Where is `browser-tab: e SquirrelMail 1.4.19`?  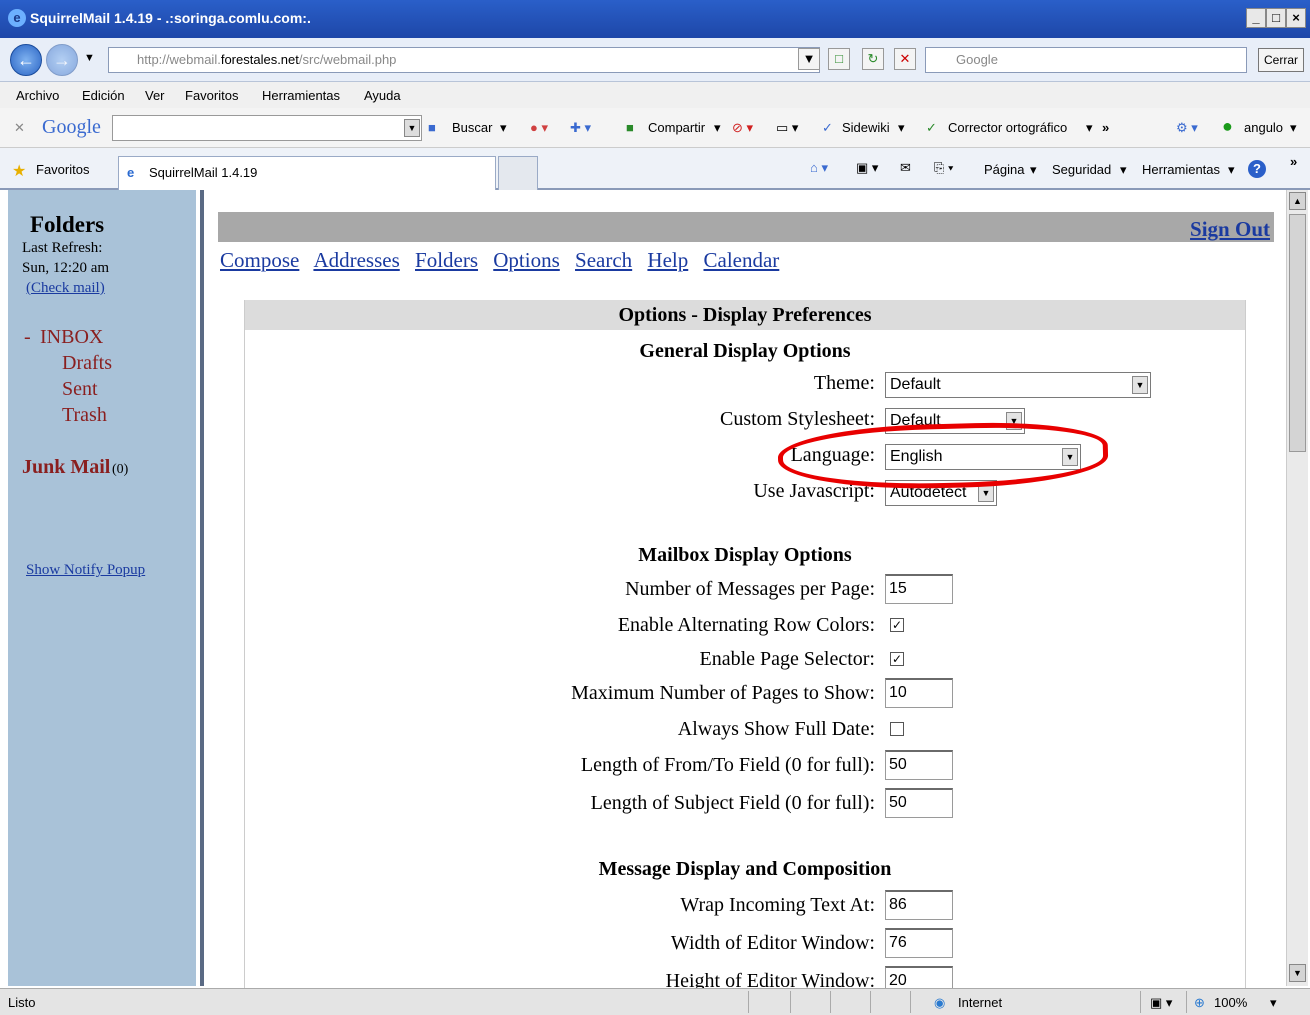 browser-tab: e SquirrelMail 1.4.19 is located at coordinates (307, 173).